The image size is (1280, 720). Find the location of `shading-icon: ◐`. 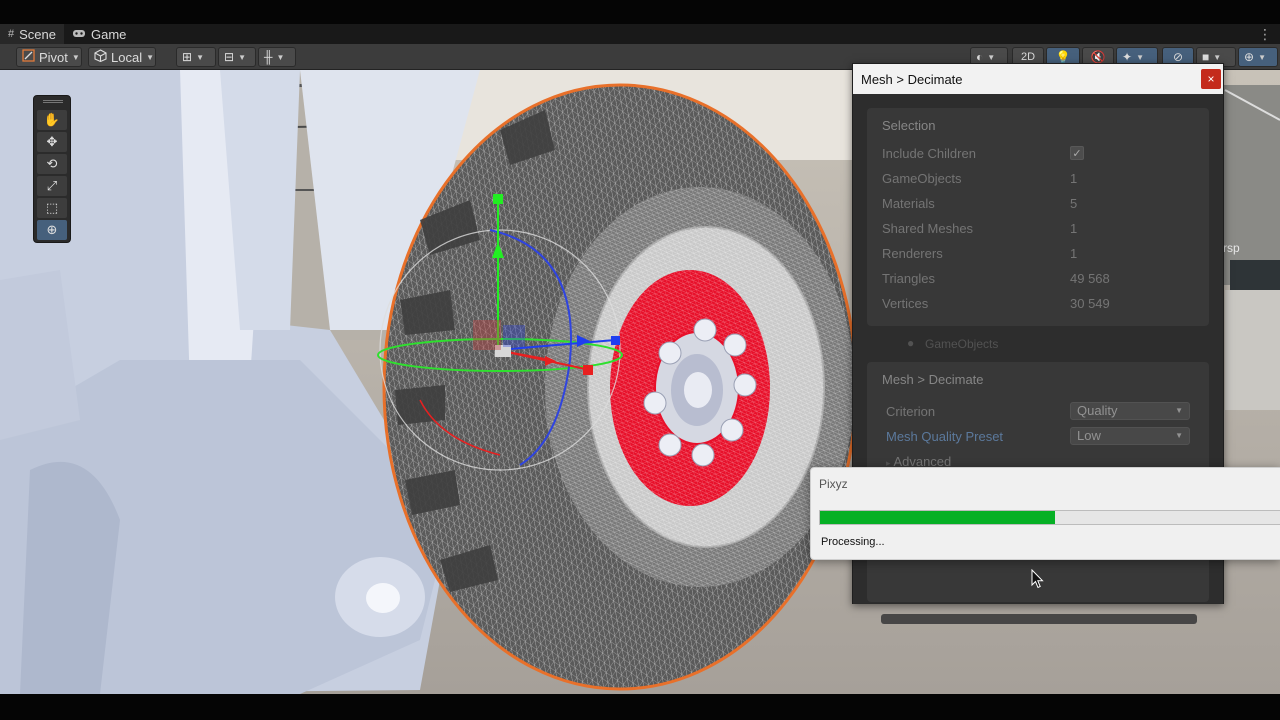

shading-icon: ◐ is located at coordinates (980, 57).